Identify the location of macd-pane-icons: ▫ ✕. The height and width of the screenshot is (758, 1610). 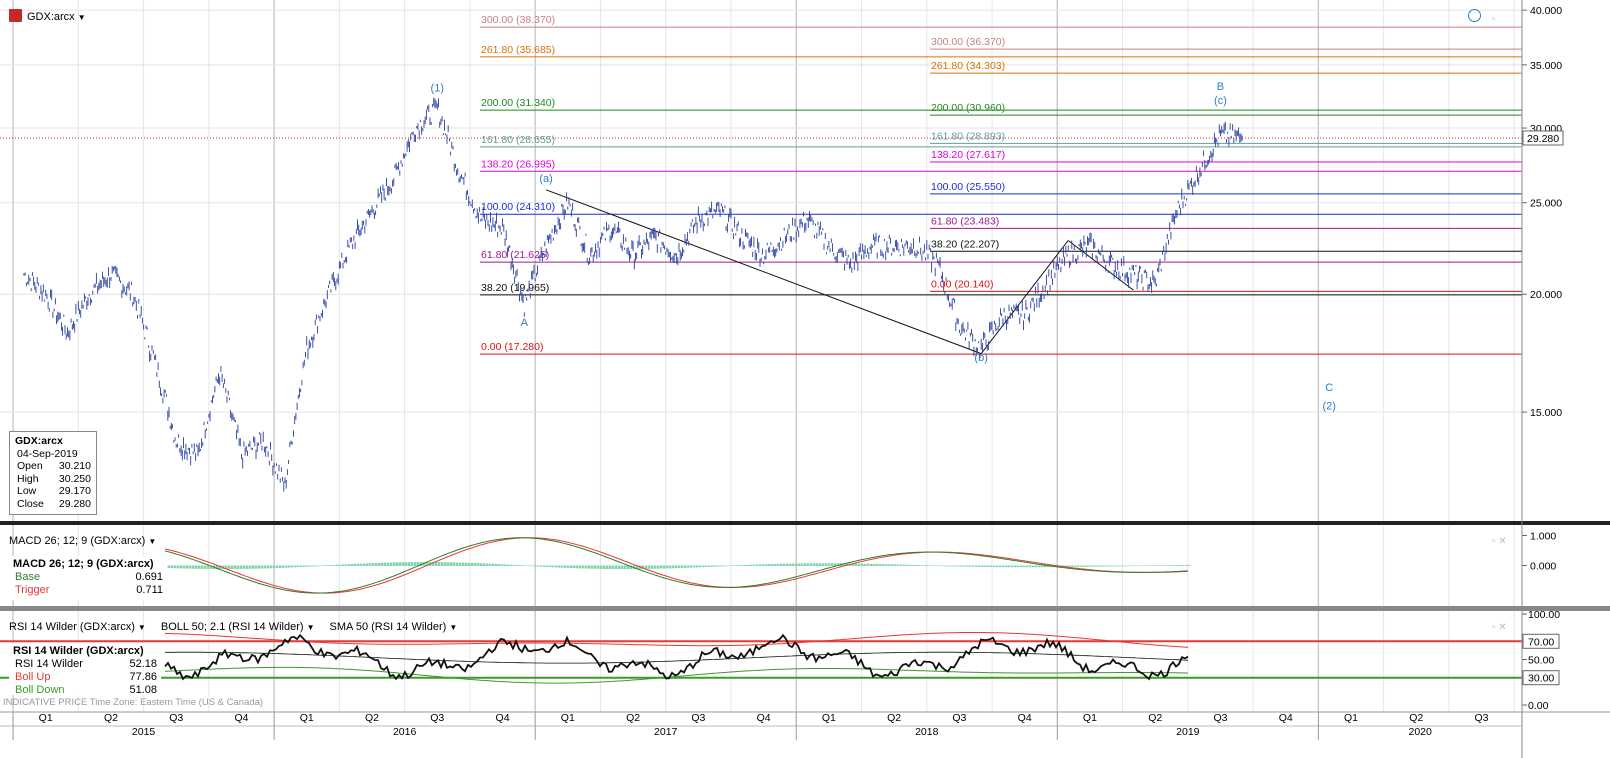
(1499, 541).